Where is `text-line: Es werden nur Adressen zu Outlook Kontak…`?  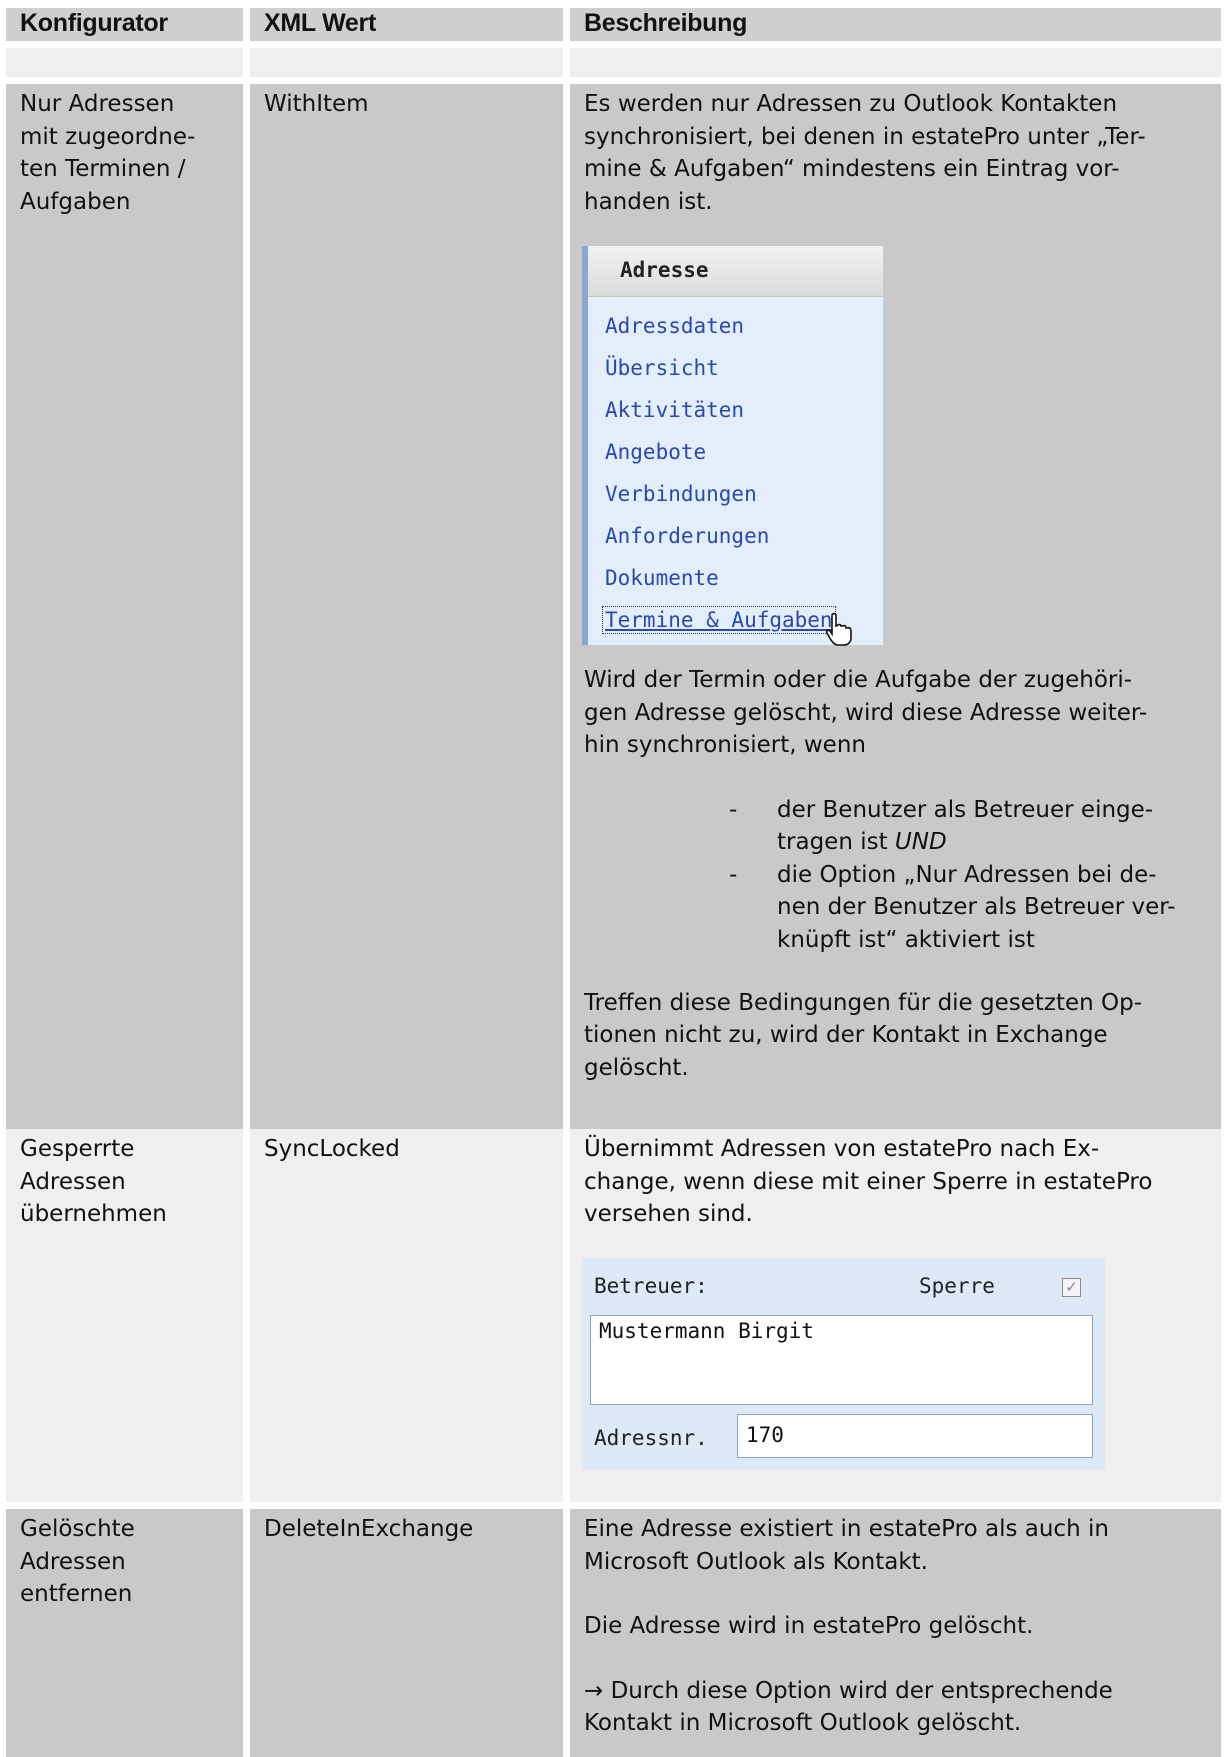 text-line: Es werden nur Adressen zu Outlook Kontak… is located at coordinates (851, 104).